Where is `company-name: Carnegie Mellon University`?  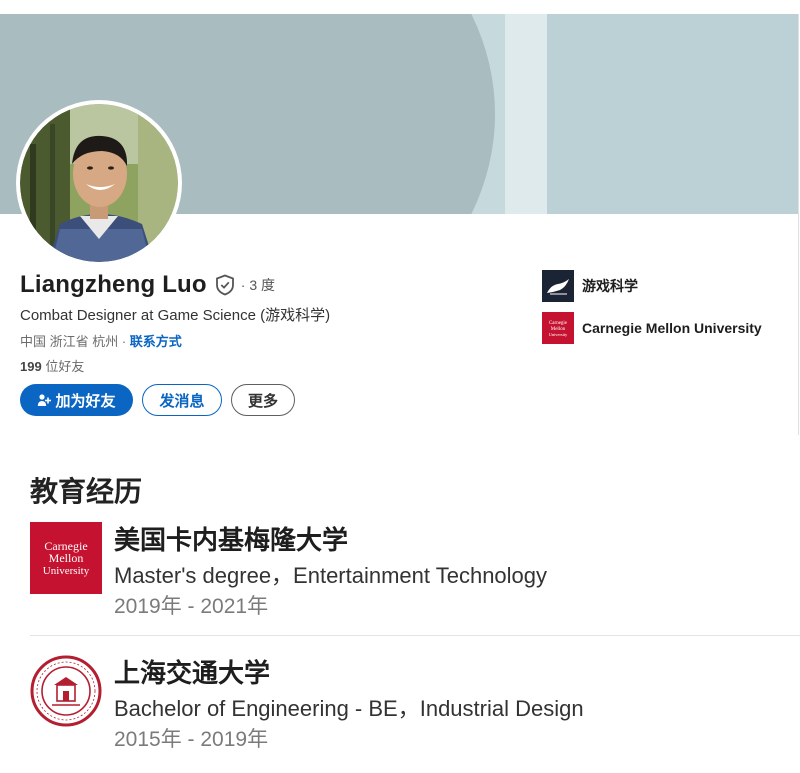 company-name: Carnegie Mellon University is located at coordinates (672, 328).